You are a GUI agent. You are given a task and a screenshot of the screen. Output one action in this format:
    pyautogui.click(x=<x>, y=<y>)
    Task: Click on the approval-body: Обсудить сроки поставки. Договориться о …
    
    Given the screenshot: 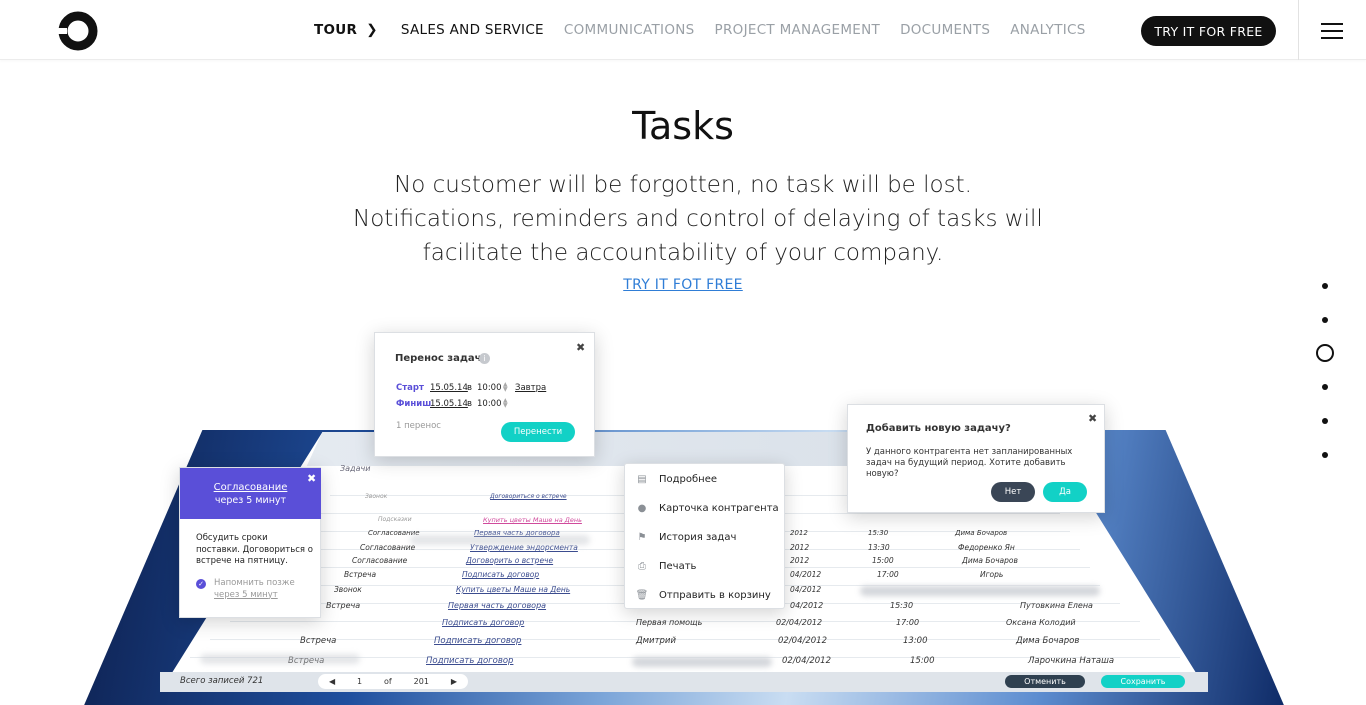 What is the action you would take?
    pyautogui.click(x=254, y=549)
    